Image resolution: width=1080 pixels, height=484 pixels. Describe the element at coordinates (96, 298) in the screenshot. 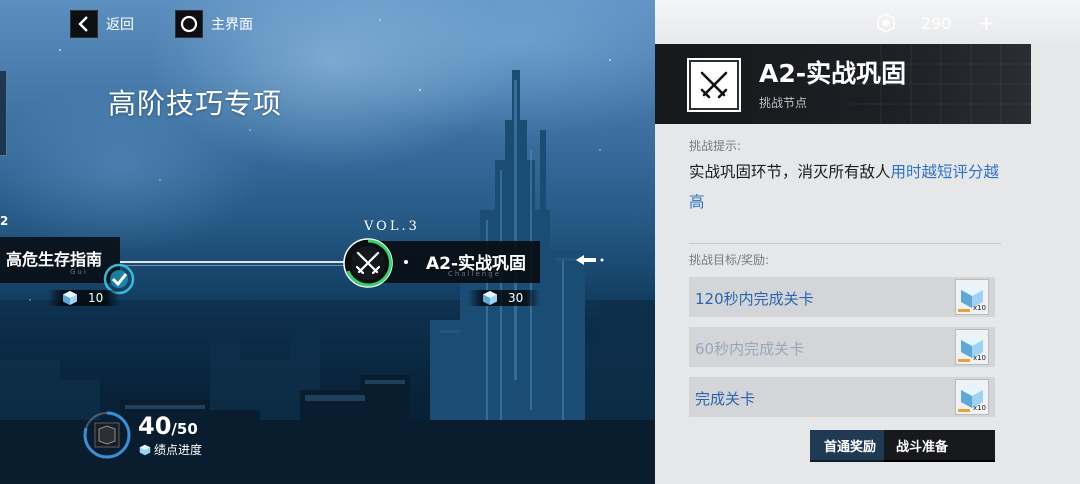

I see `node-reward-value: 10` at that location.